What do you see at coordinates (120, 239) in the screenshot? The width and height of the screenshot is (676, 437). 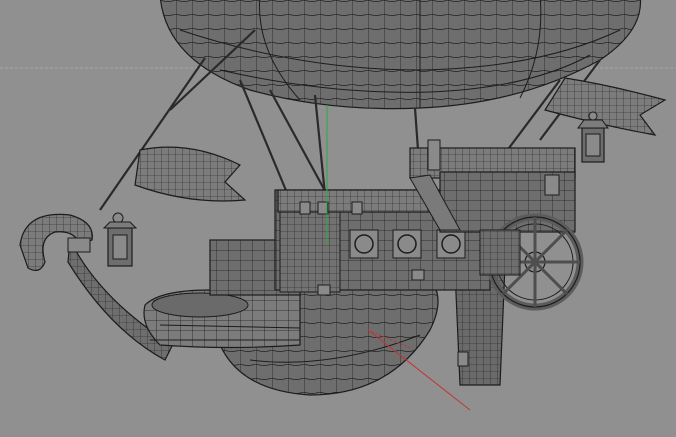 I see `bow-lantern` at bounding box center [120, 239].